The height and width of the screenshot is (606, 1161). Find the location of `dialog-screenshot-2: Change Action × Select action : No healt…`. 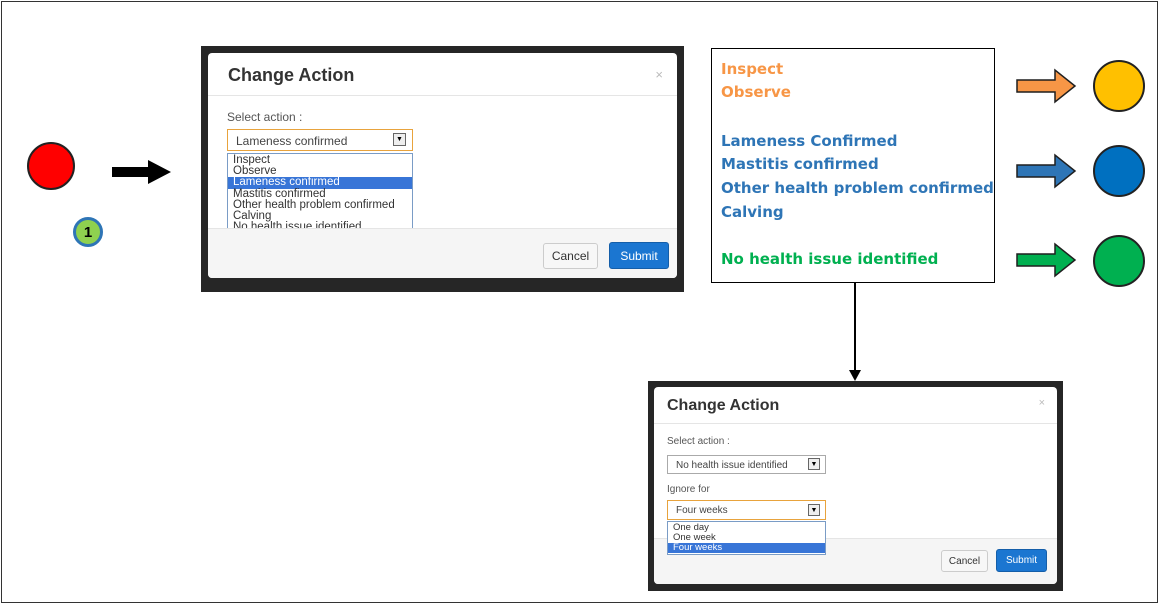

dialog-screenshot-2: Change Action × Select action : No healt… is located at coordinates (855, 486).